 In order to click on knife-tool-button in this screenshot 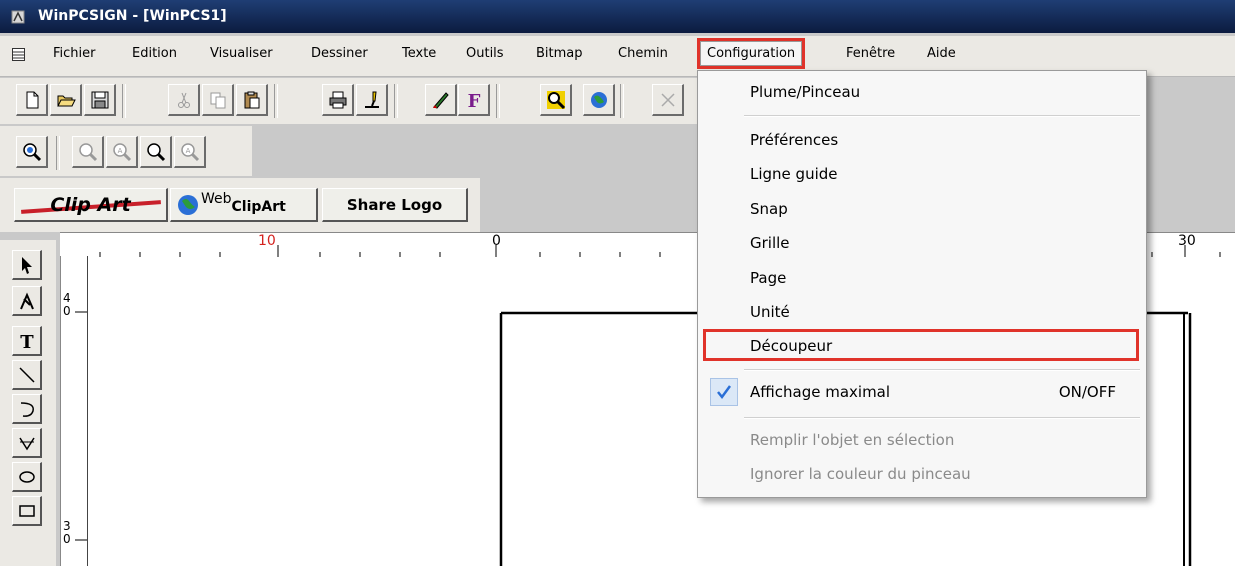, I will do `click(441, 100)`.